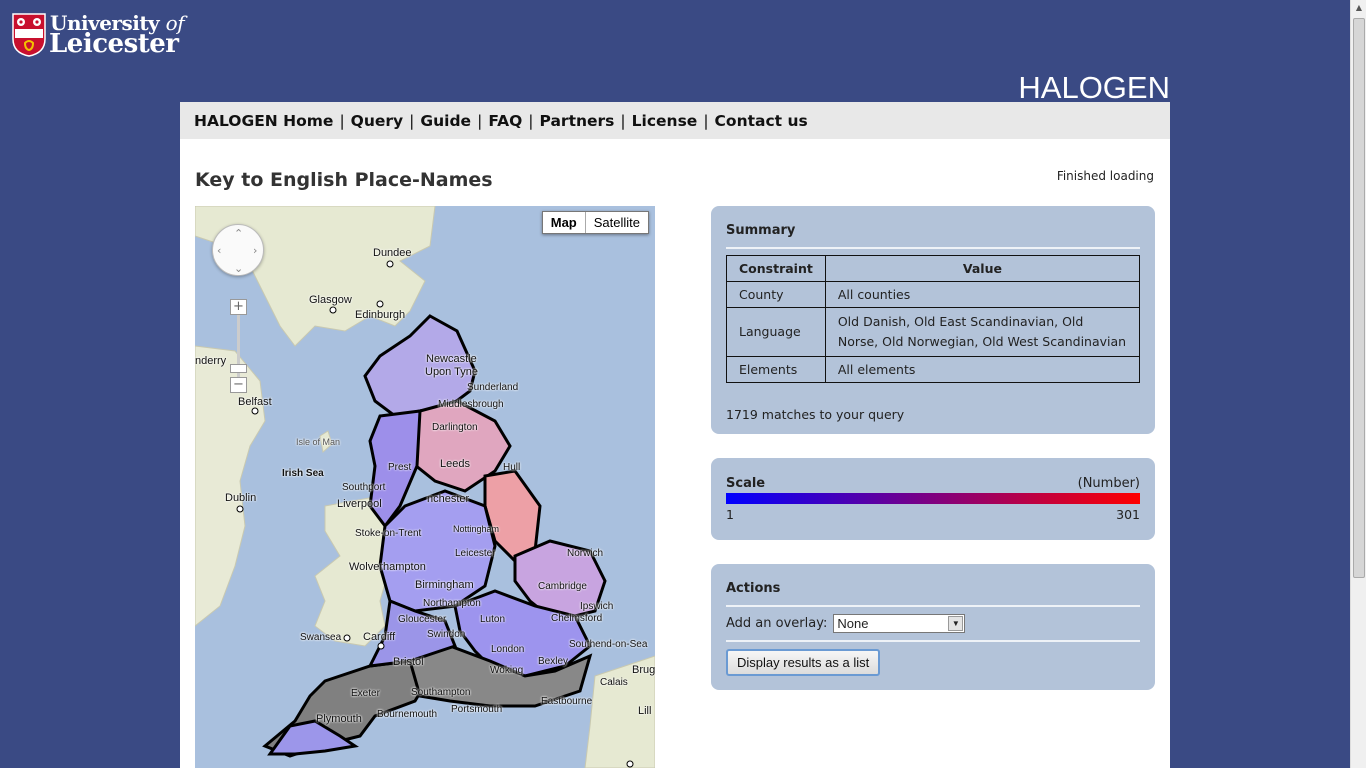 This screenshot has height=768, width=1366. I want to click on map-label-swansea: Swansea, so click(321, 637).